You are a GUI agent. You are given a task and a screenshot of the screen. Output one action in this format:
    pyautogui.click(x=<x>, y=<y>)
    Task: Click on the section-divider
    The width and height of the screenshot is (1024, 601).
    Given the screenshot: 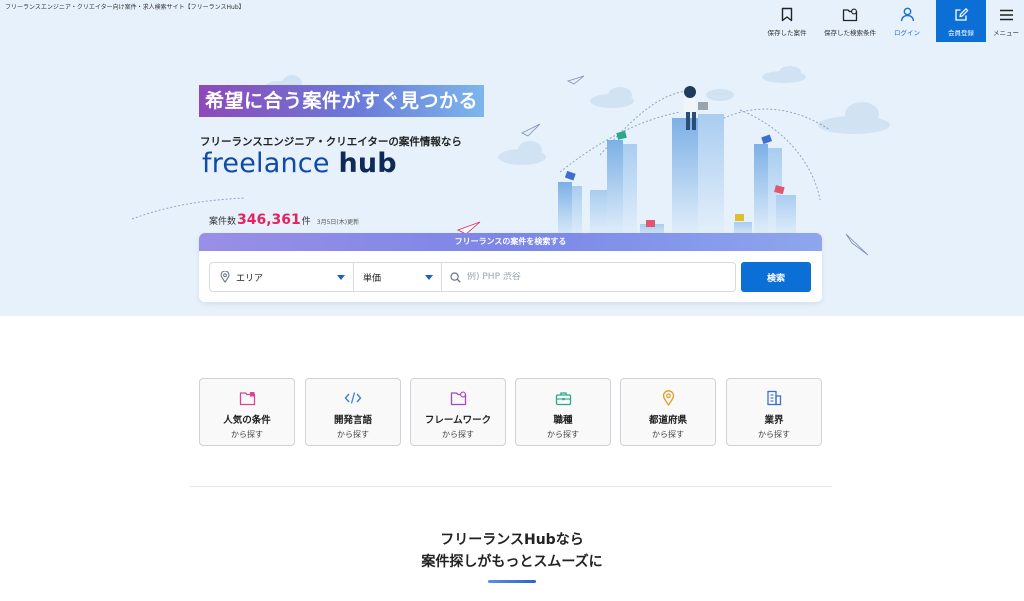 What is the action you would take?
    pyautogui.click(x=511, y=486)
    